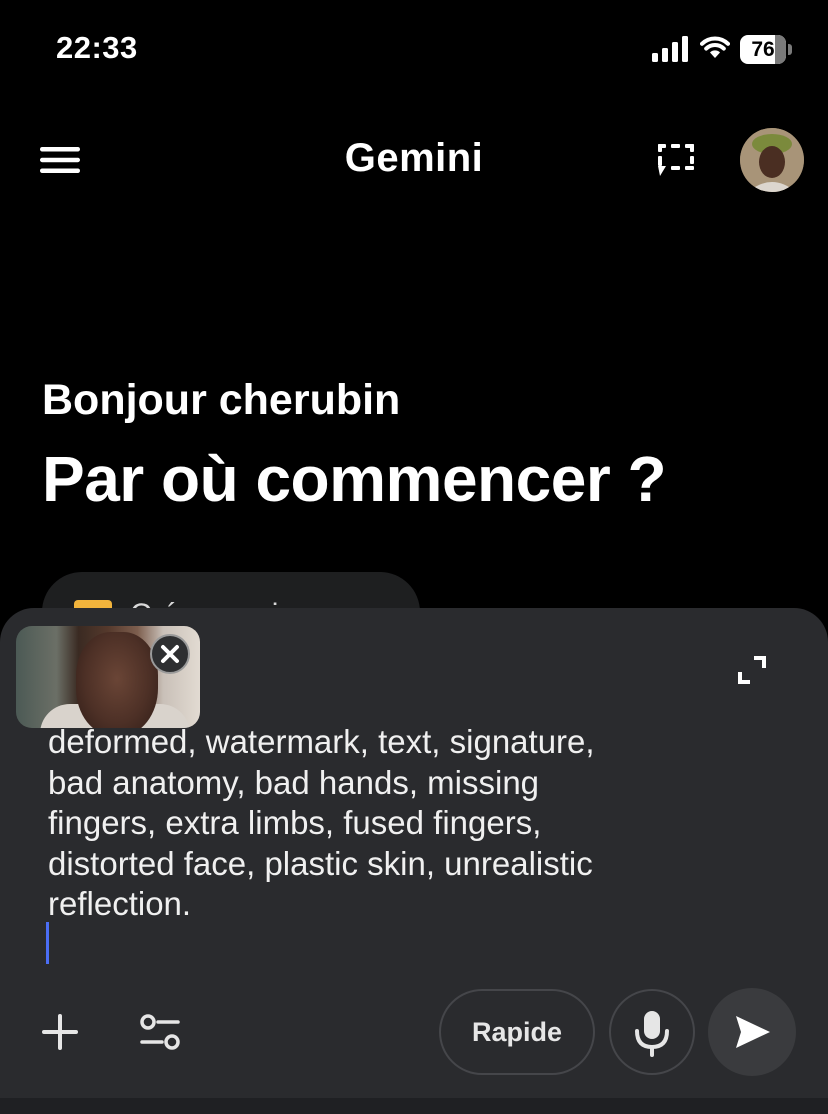  What do you see at coordinates (60, 1032) in the screenshot?
I see `plus-icon` at bounding box center [60, 1032].